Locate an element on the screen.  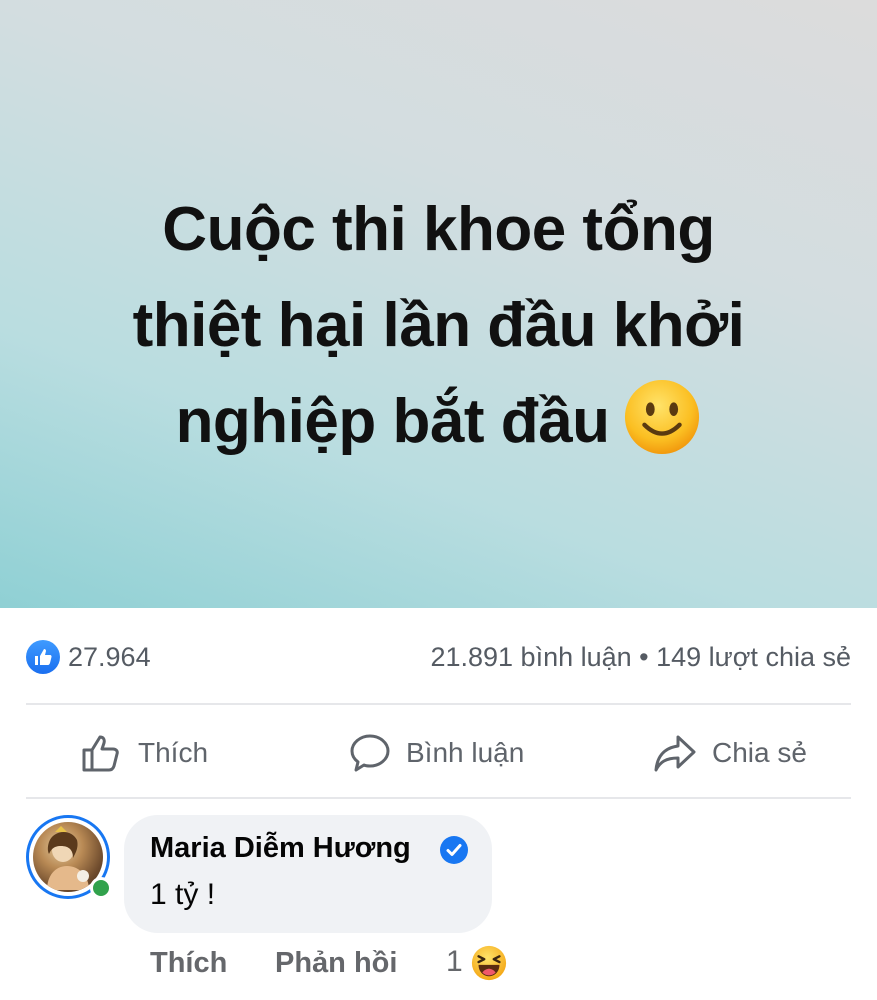
thumbs-up-icon is located at coordinates (100, 753).